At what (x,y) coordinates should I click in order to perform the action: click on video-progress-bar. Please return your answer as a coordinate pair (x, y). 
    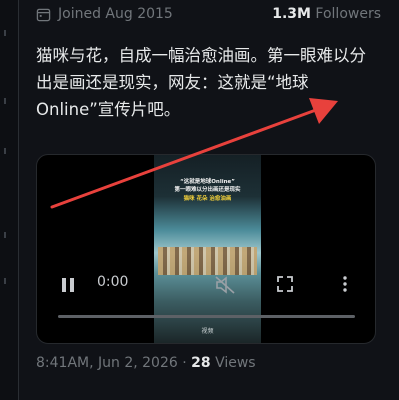
    Looking at the image, I should click on (206, 316).